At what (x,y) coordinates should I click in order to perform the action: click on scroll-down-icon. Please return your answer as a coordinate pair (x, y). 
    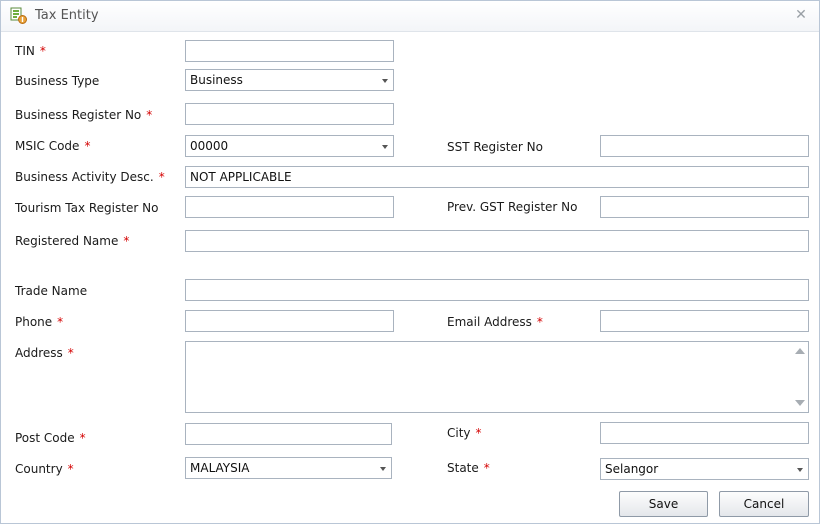
    Looking at the image, I should click on (800, 403).